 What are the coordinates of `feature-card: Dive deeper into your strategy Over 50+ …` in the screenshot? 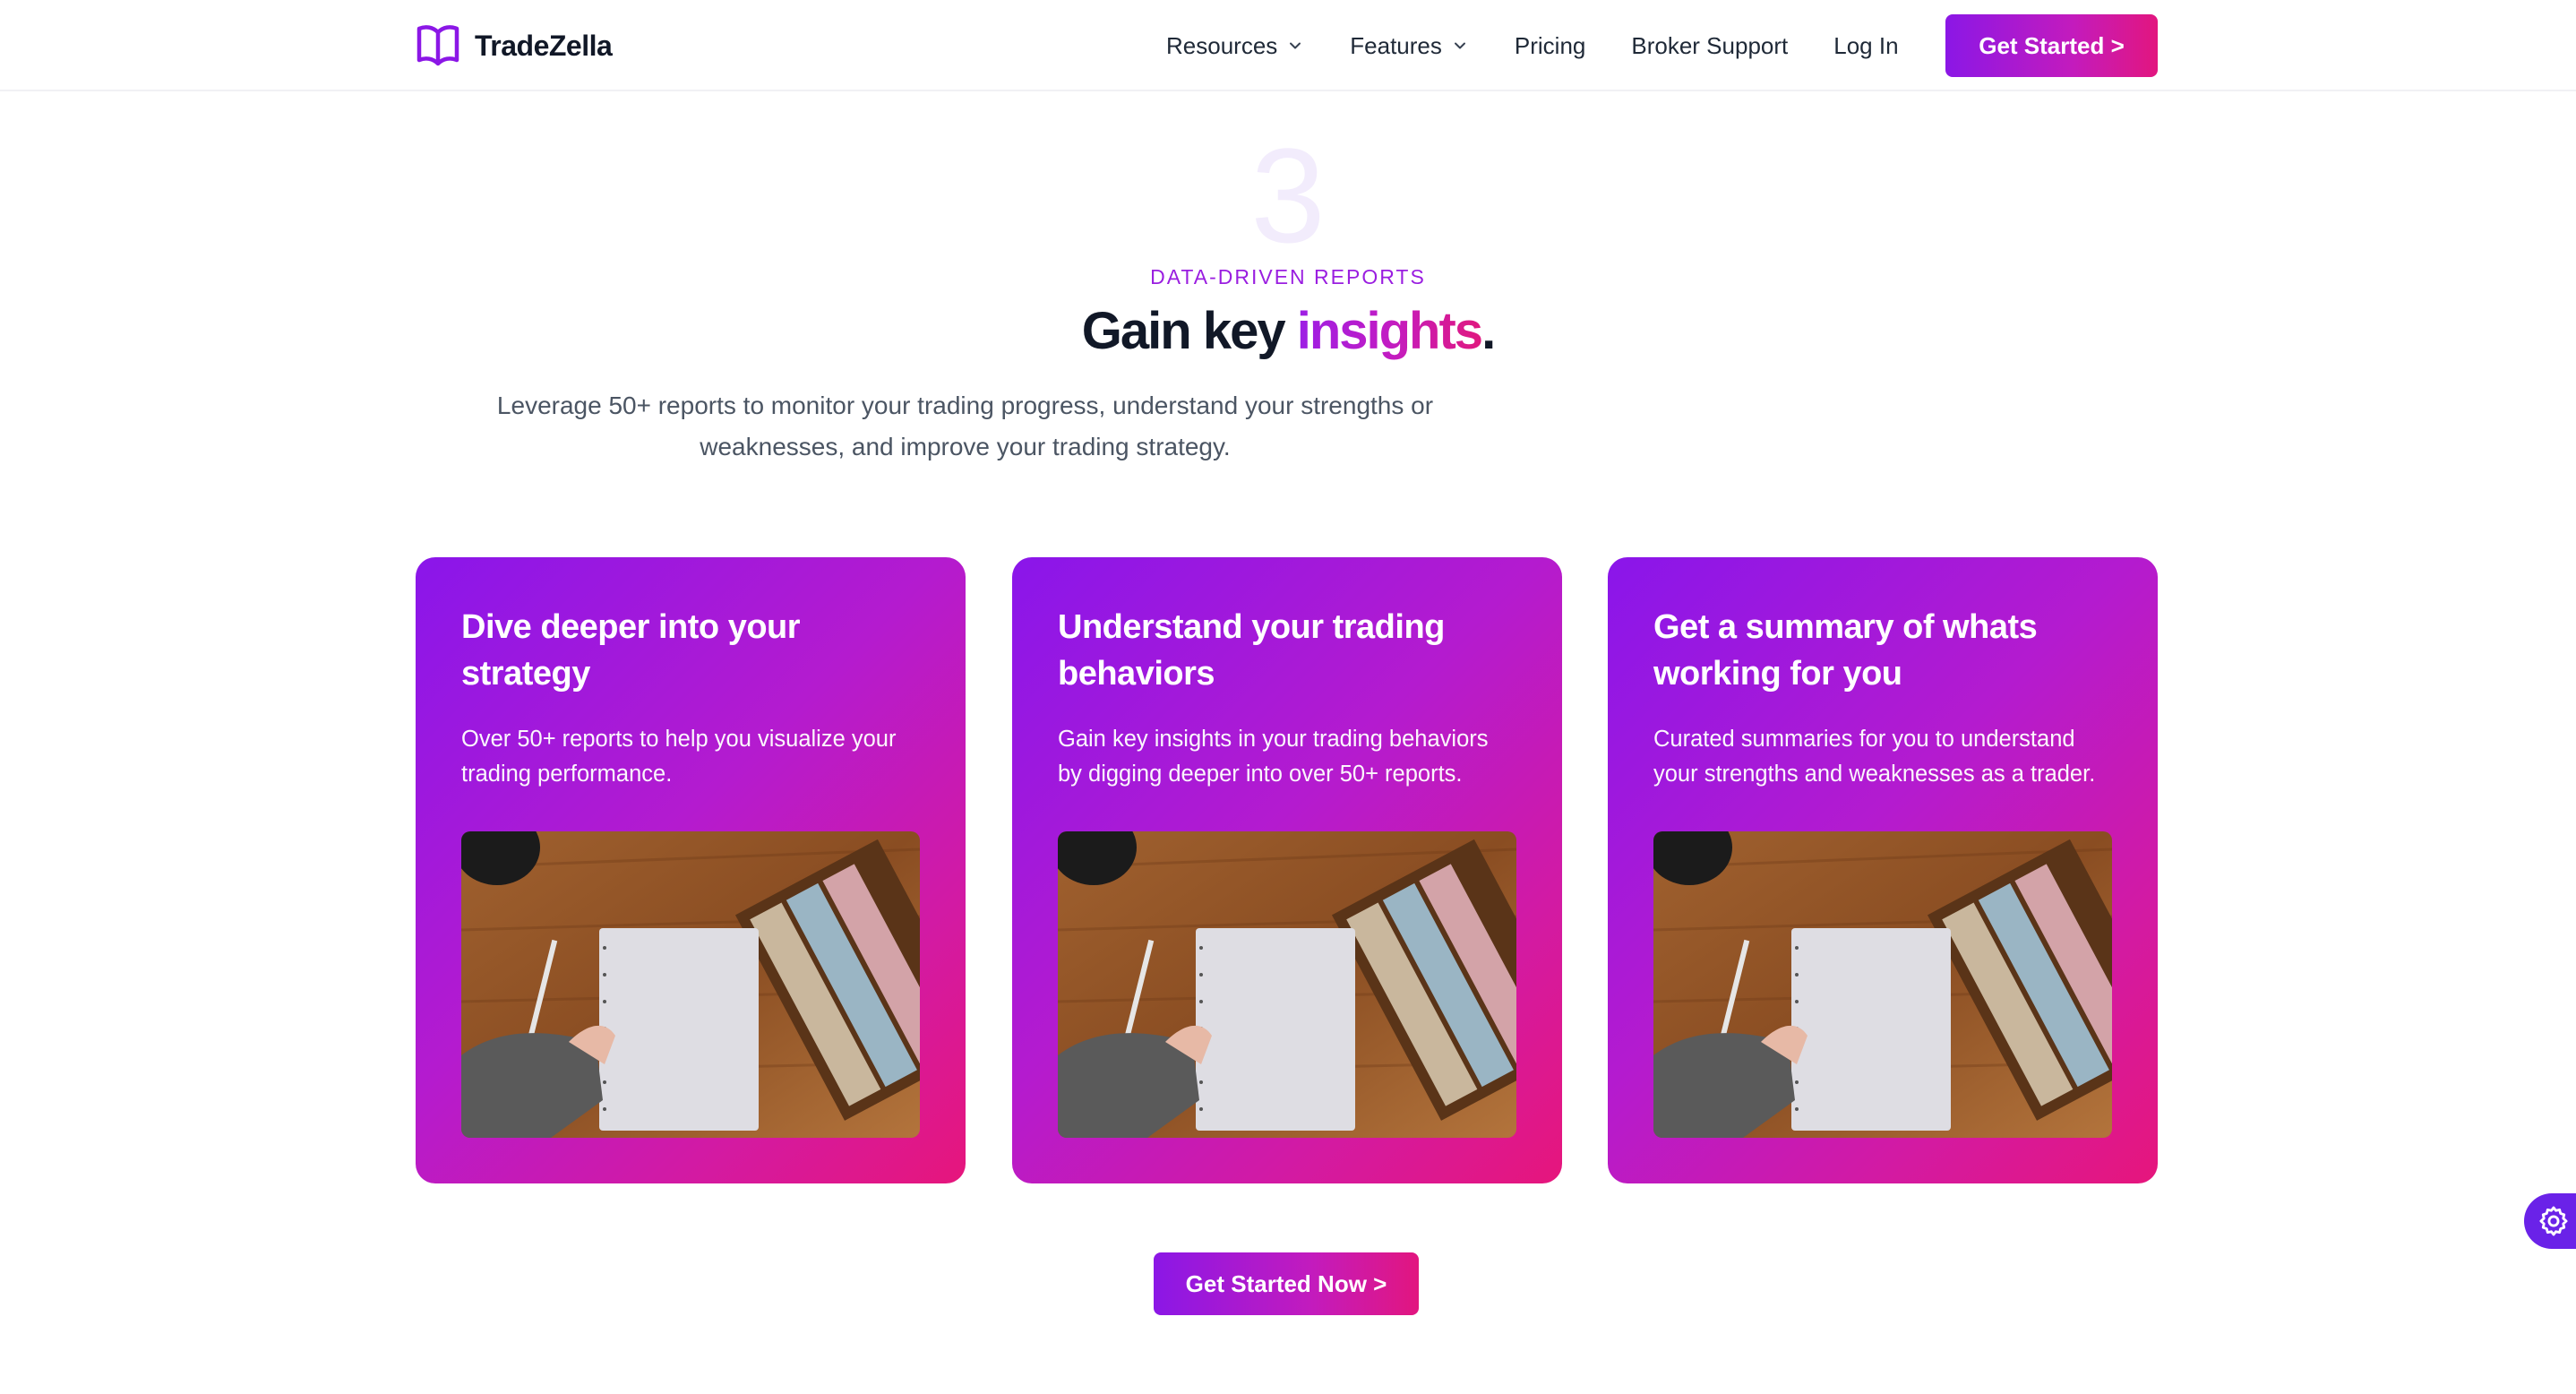 It's located at (691, 870).